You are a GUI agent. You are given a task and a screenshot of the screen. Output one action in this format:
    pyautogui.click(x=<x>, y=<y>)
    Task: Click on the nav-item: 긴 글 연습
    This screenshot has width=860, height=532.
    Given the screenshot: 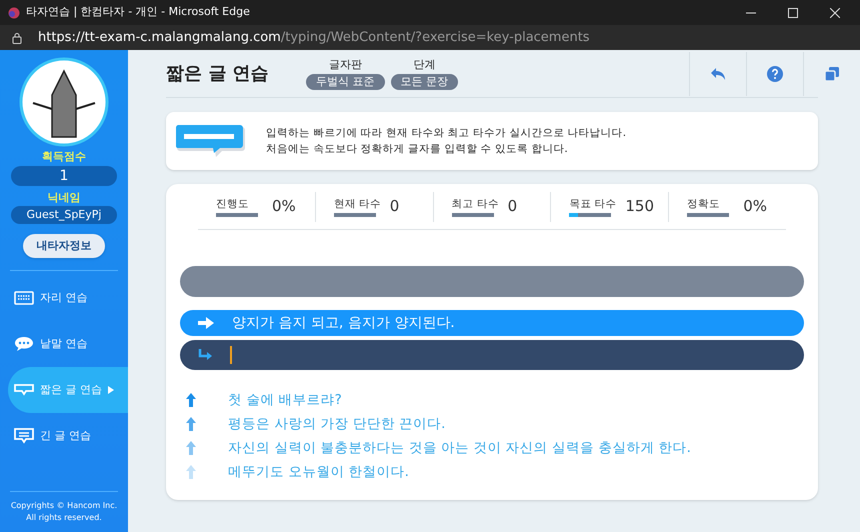 What is the action you would take?
    pyautogui.click(x=64, y=436)
    